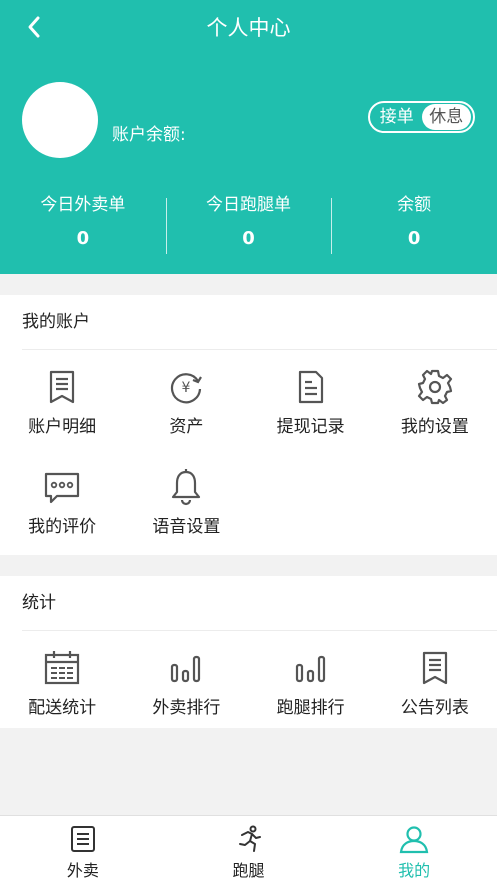 Image resolution: width=497 pixels, height=883 pixels. I want to click on avatar, so click(60, 120).